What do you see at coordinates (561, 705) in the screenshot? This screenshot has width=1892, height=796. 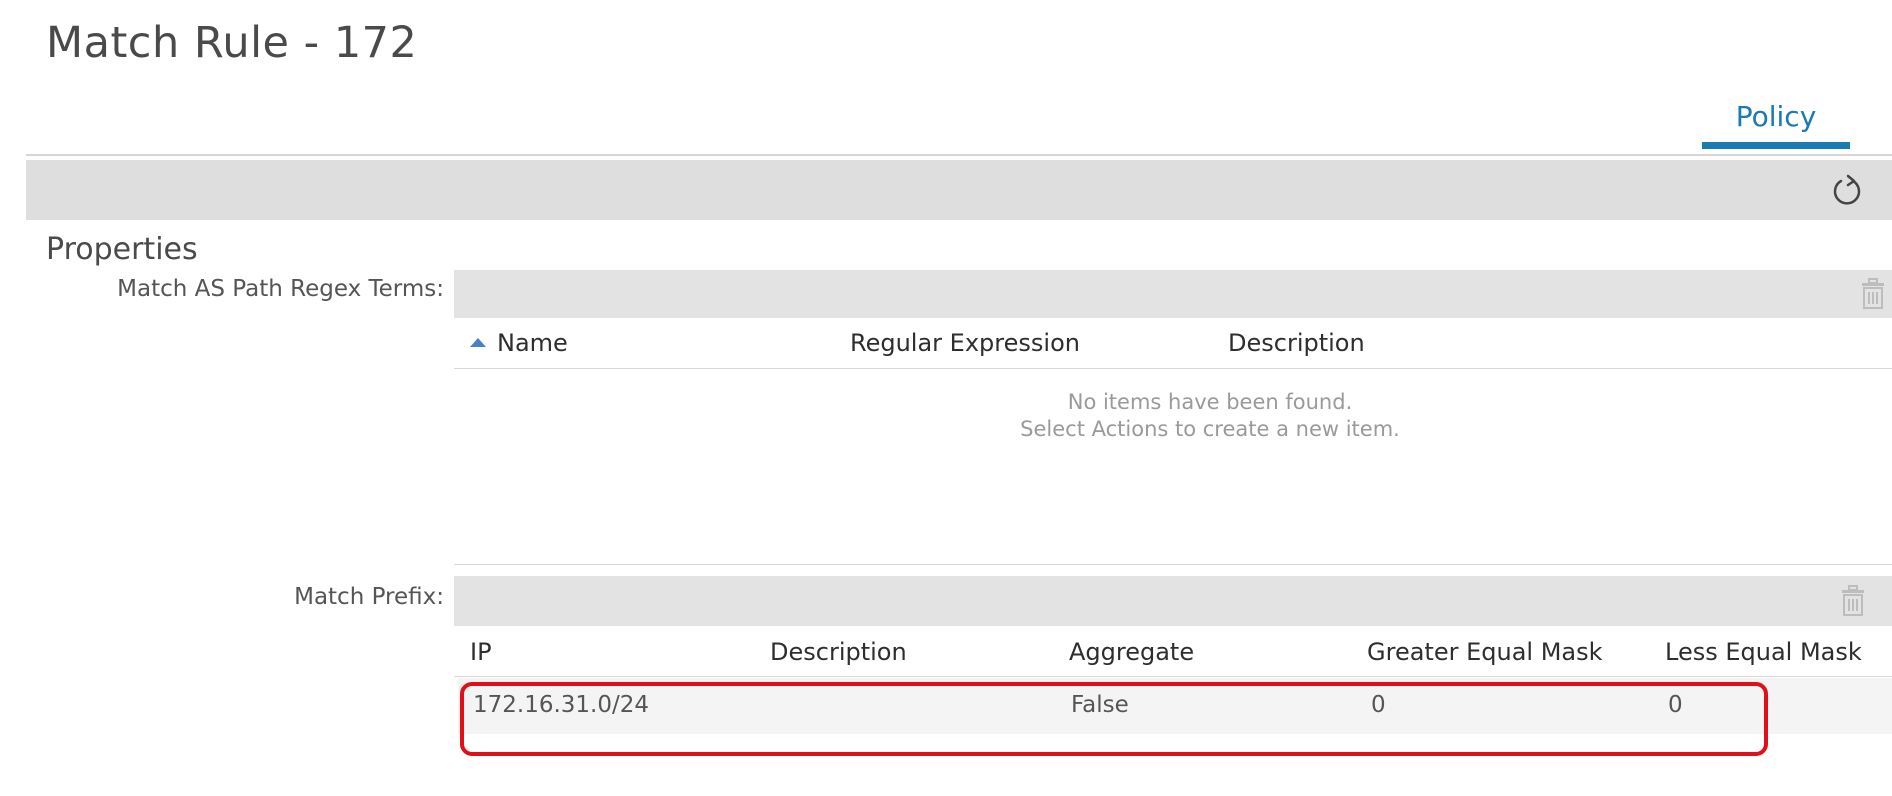 I see `cell-ip: 172.16.31.0/24` at bounding box center [561, 705].